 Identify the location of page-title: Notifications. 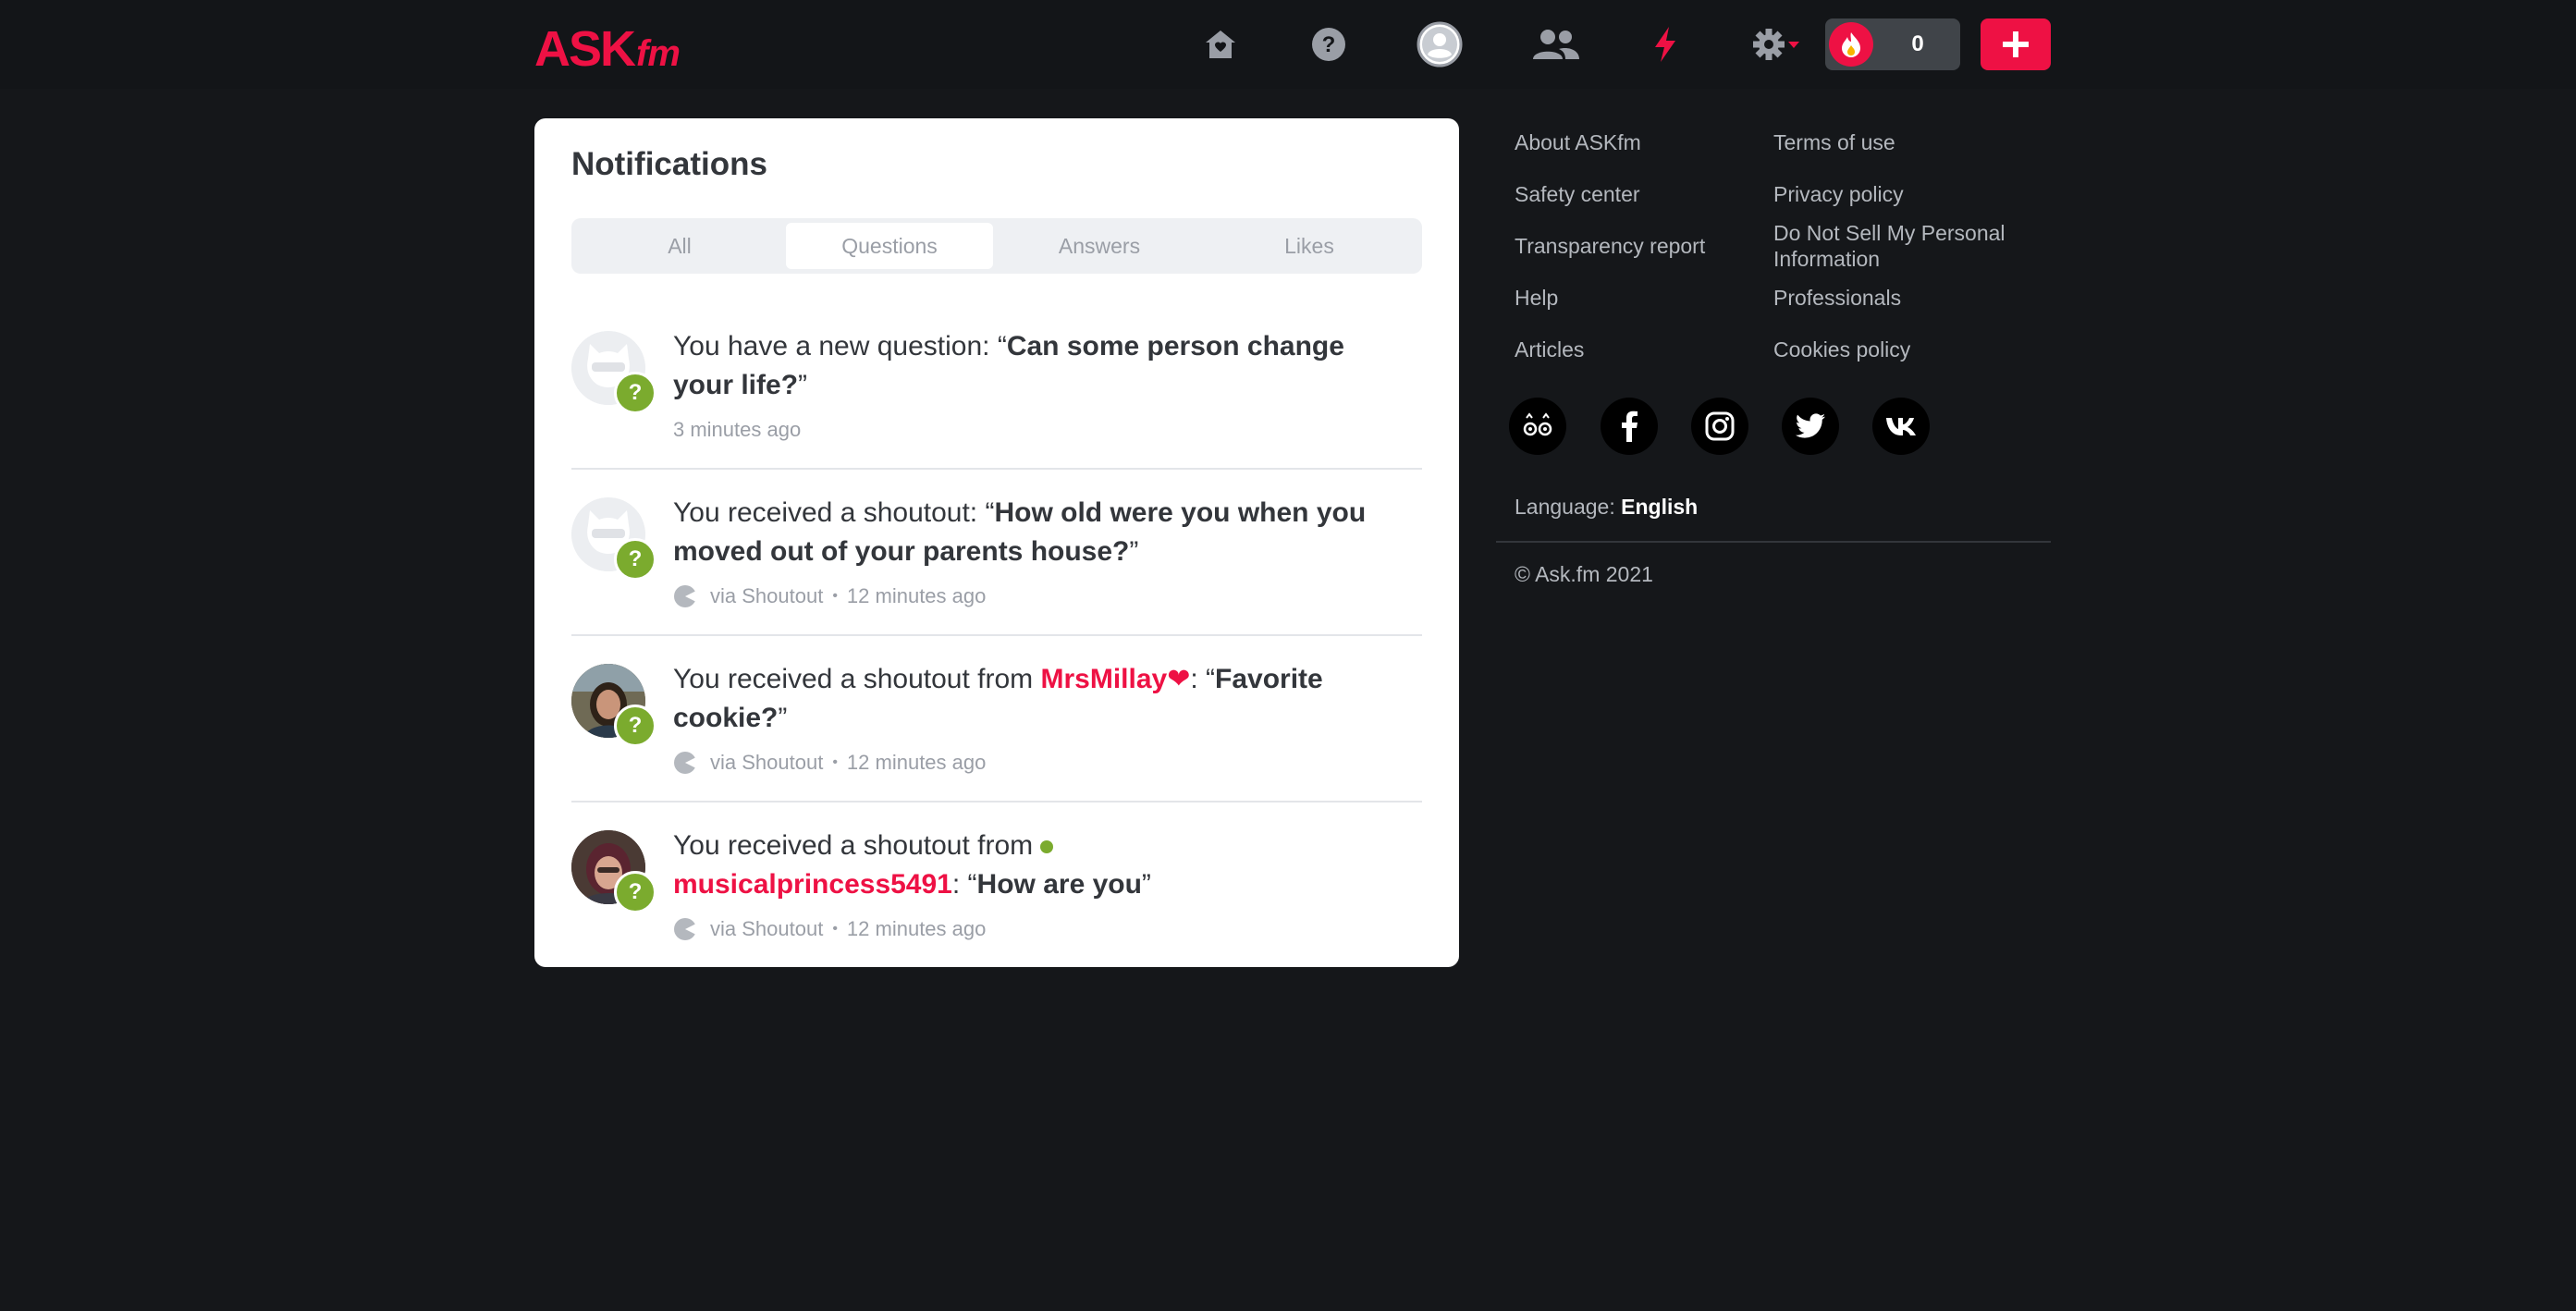
(669, 164).